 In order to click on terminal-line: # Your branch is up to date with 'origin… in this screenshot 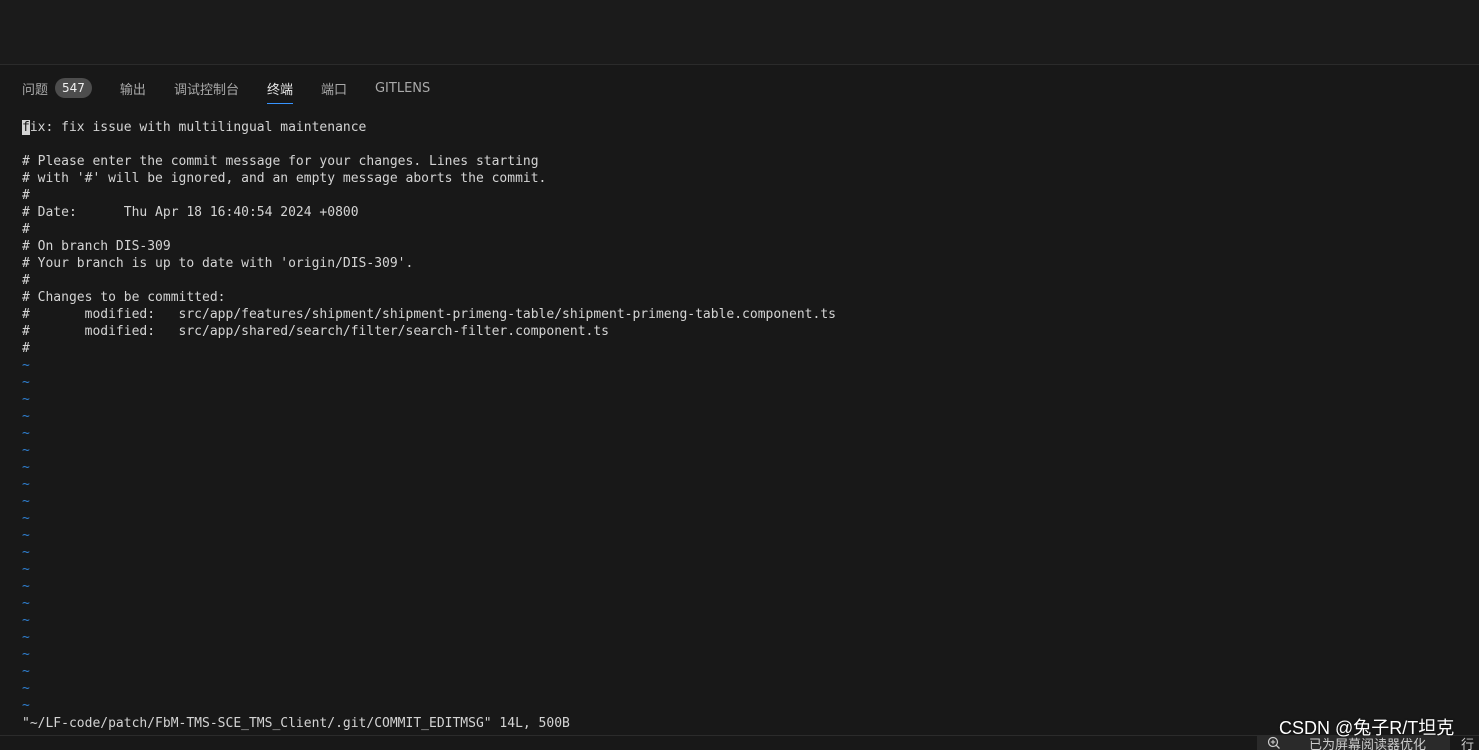, I will do `click(218, 263)`.